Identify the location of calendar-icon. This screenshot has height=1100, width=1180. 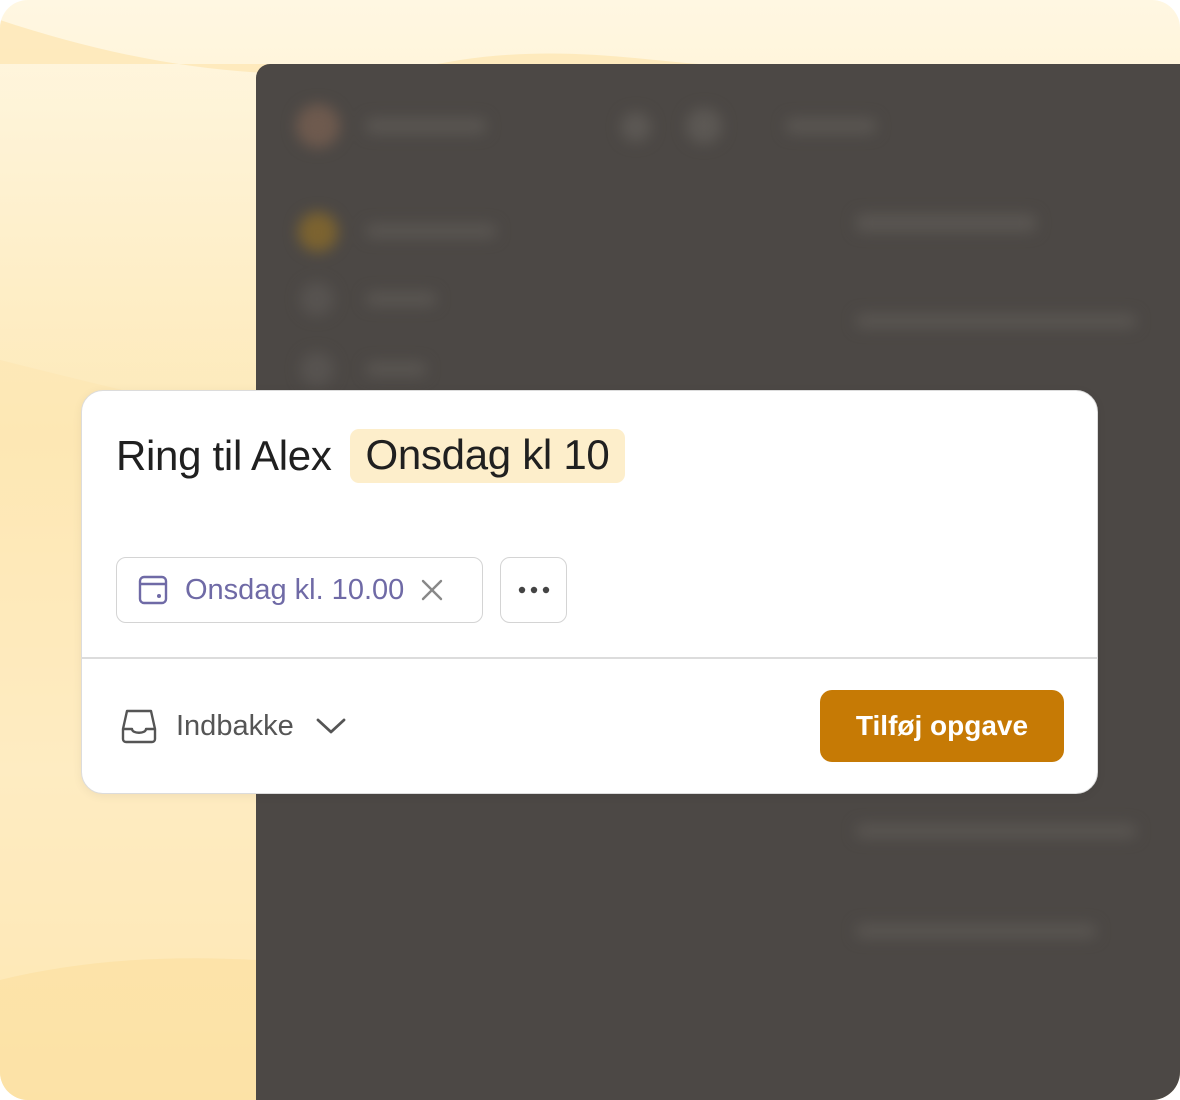
(153, 590).